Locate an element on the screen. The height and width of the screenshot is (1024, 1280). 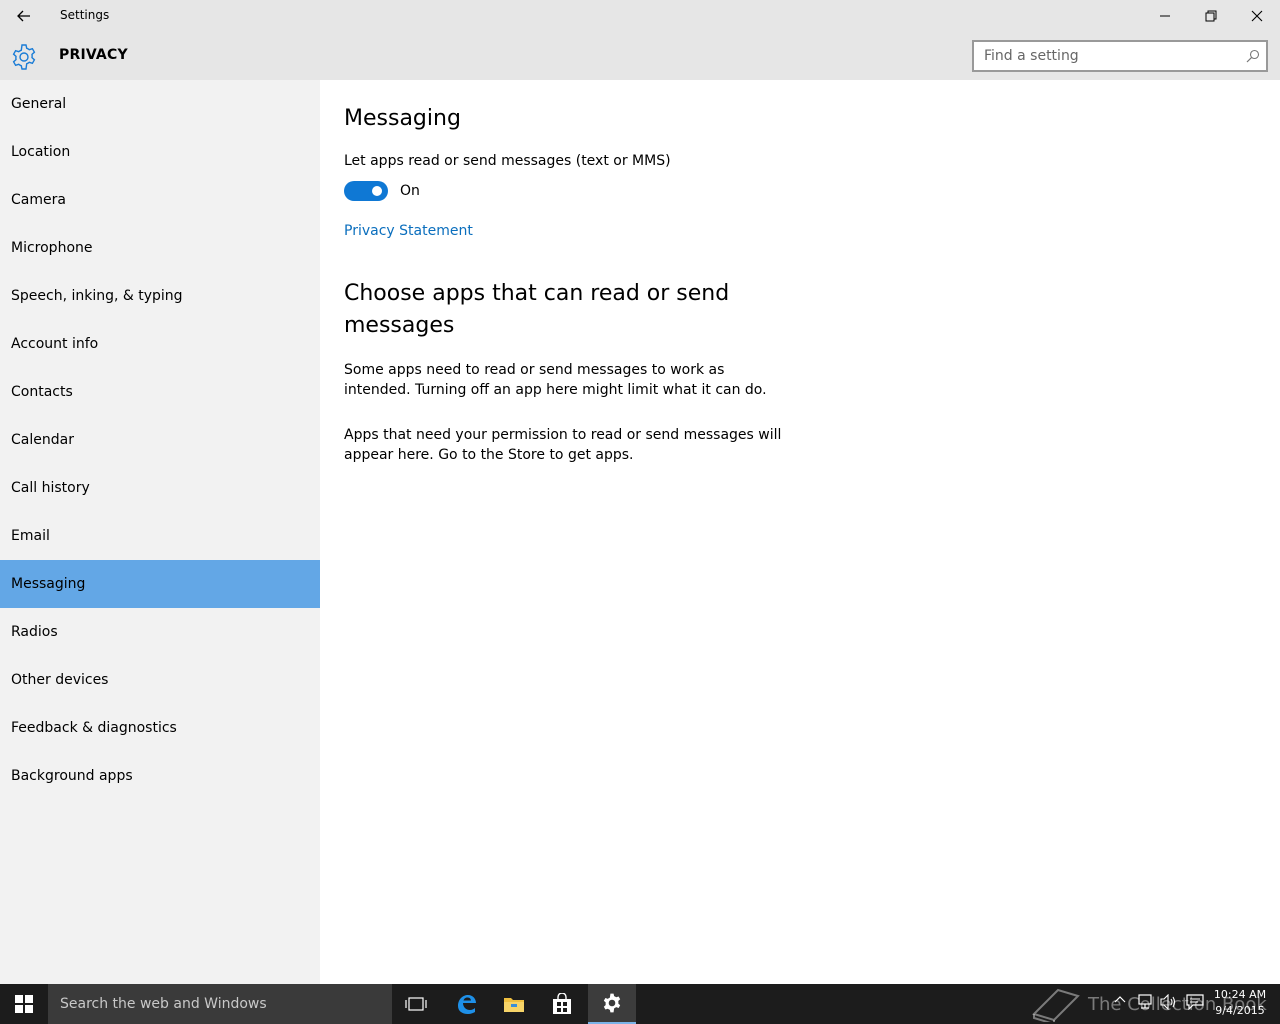
show-hidden-icons-button is located at coordinates (1120, 1001).